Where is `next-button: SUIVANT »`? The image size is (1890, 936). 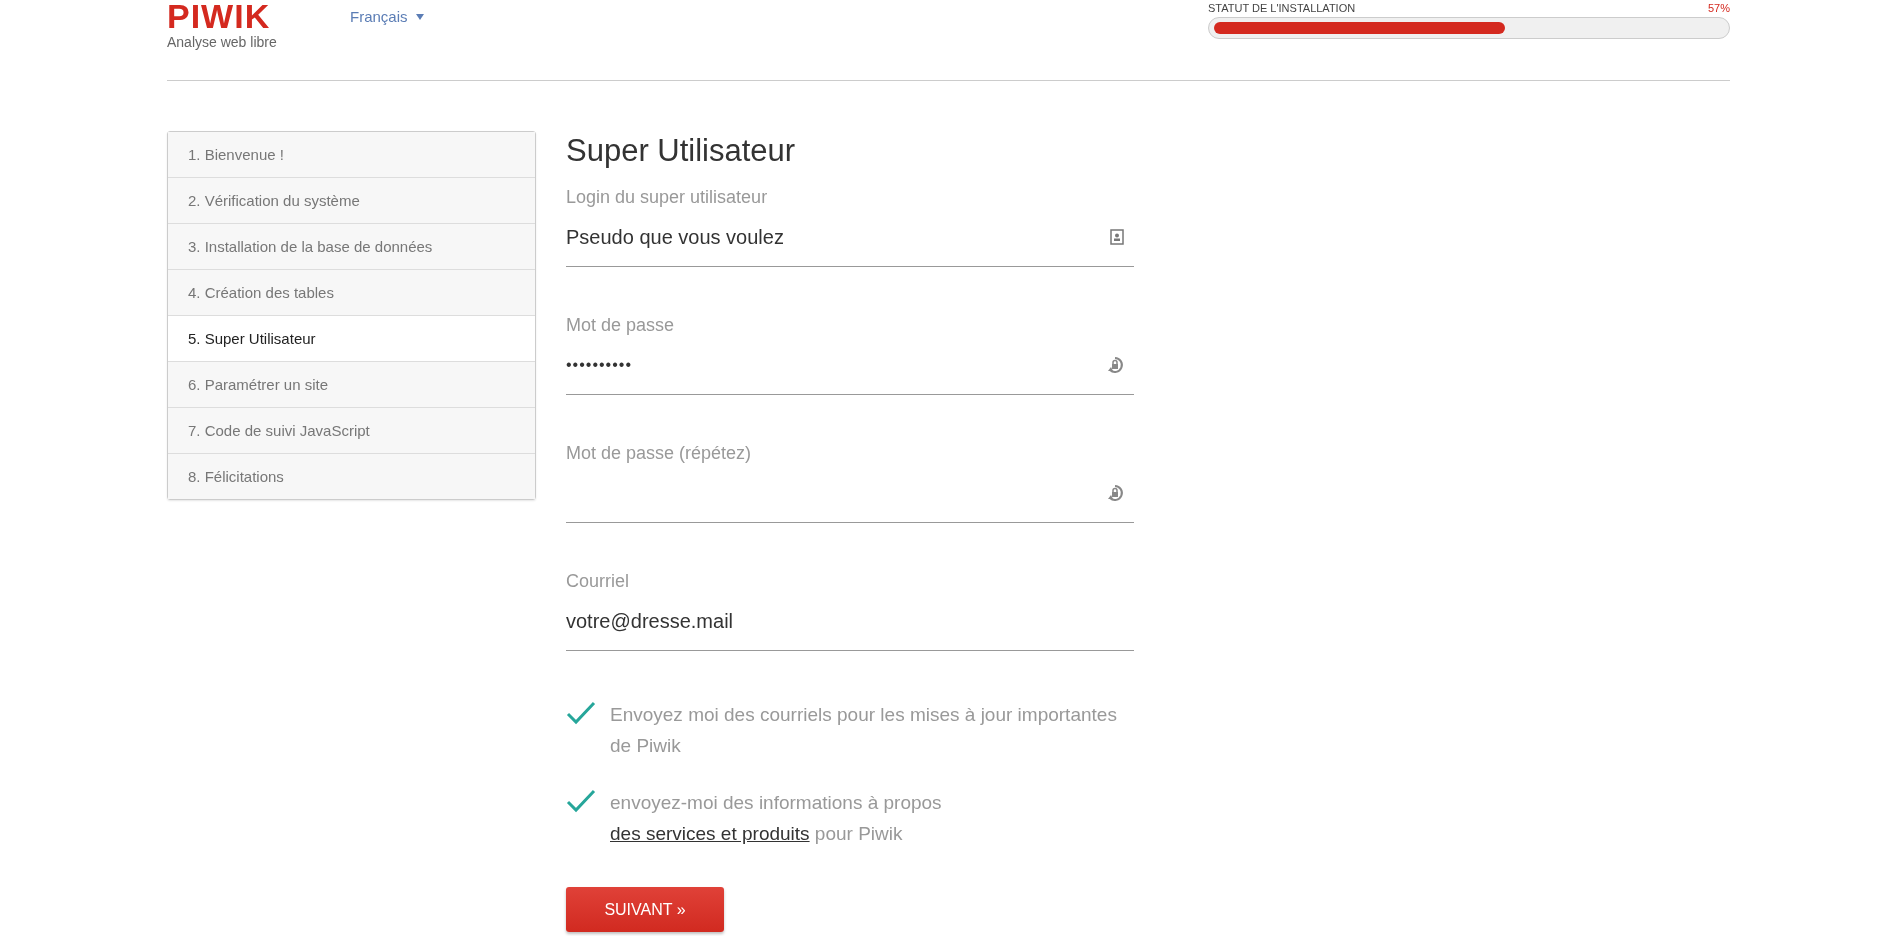 next-button: SUIVANT » is located at coordinates (645, 909).